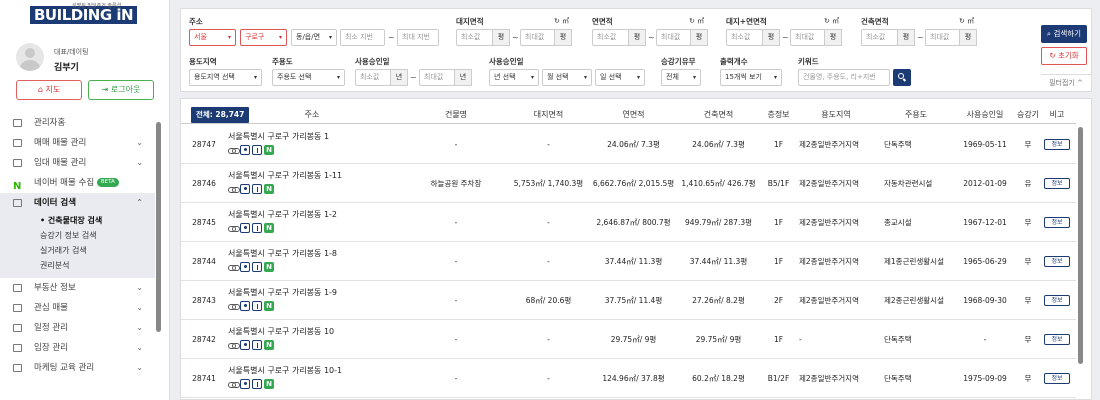 The image size is (1100, 400). What do you see at coordinates (537, 37) in the screenshot?
I see `land-max-input: 최대값` at bounding box center [537, 37].